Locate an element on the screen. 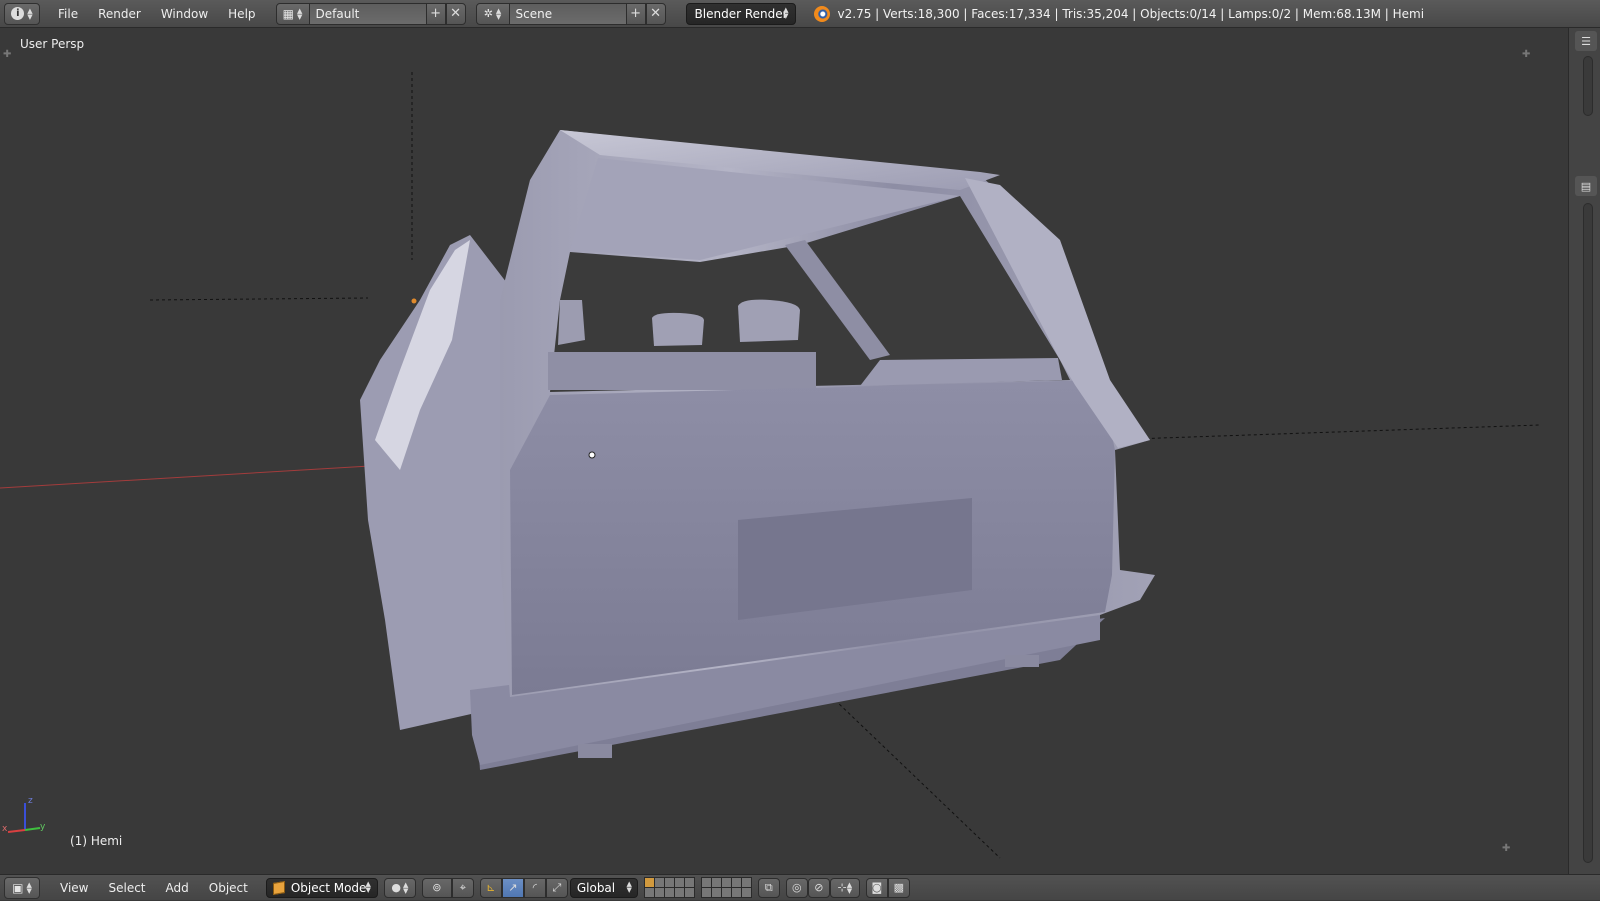 This screenshot has width=1600, height=901. transform-orientation-select: Global ▲ ▼ is located at coordinates (603, 887).